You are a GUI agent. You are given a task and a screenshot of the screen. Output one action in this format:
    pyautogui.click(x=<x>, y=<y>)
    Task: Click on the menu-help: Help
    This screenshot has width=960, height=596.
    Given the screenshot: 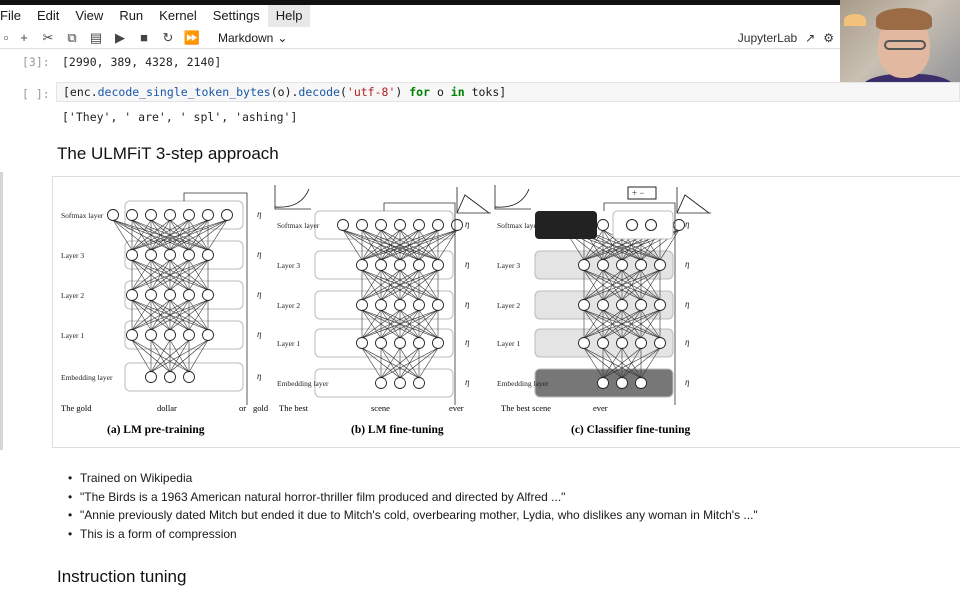 What is the action you would take?
    pyautogui.click(x=289, y=16)
    